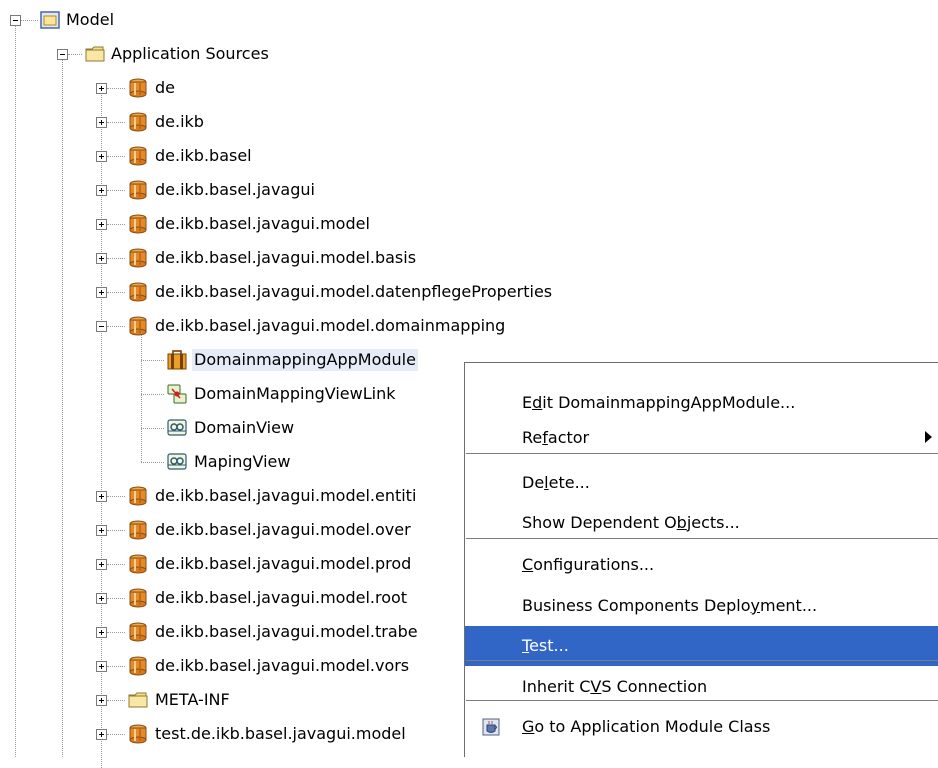  I want to click on tree-node-component: DomainView, so click(244, 428).